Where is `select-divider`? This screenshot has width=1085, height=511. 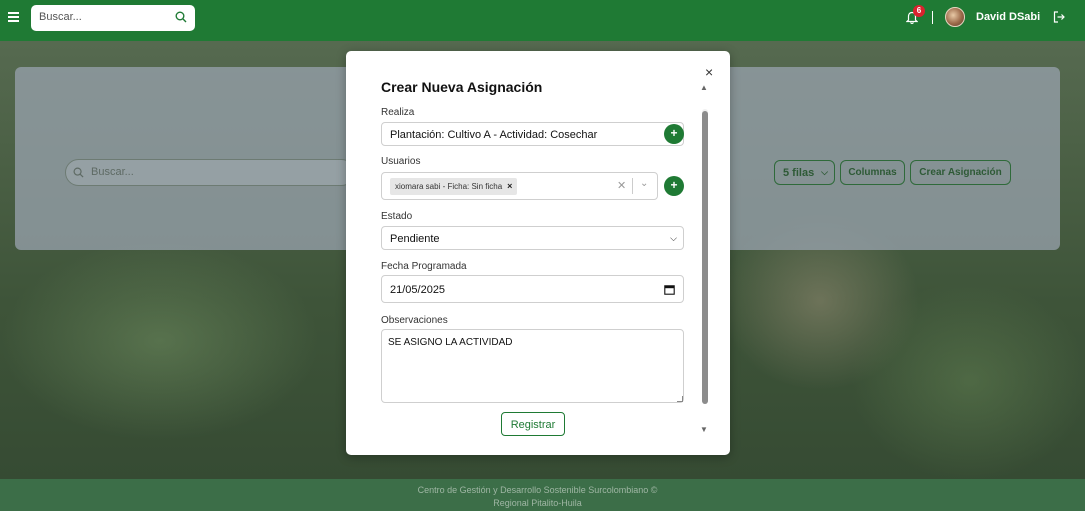
select-divider is located at coordinates (632, 186).